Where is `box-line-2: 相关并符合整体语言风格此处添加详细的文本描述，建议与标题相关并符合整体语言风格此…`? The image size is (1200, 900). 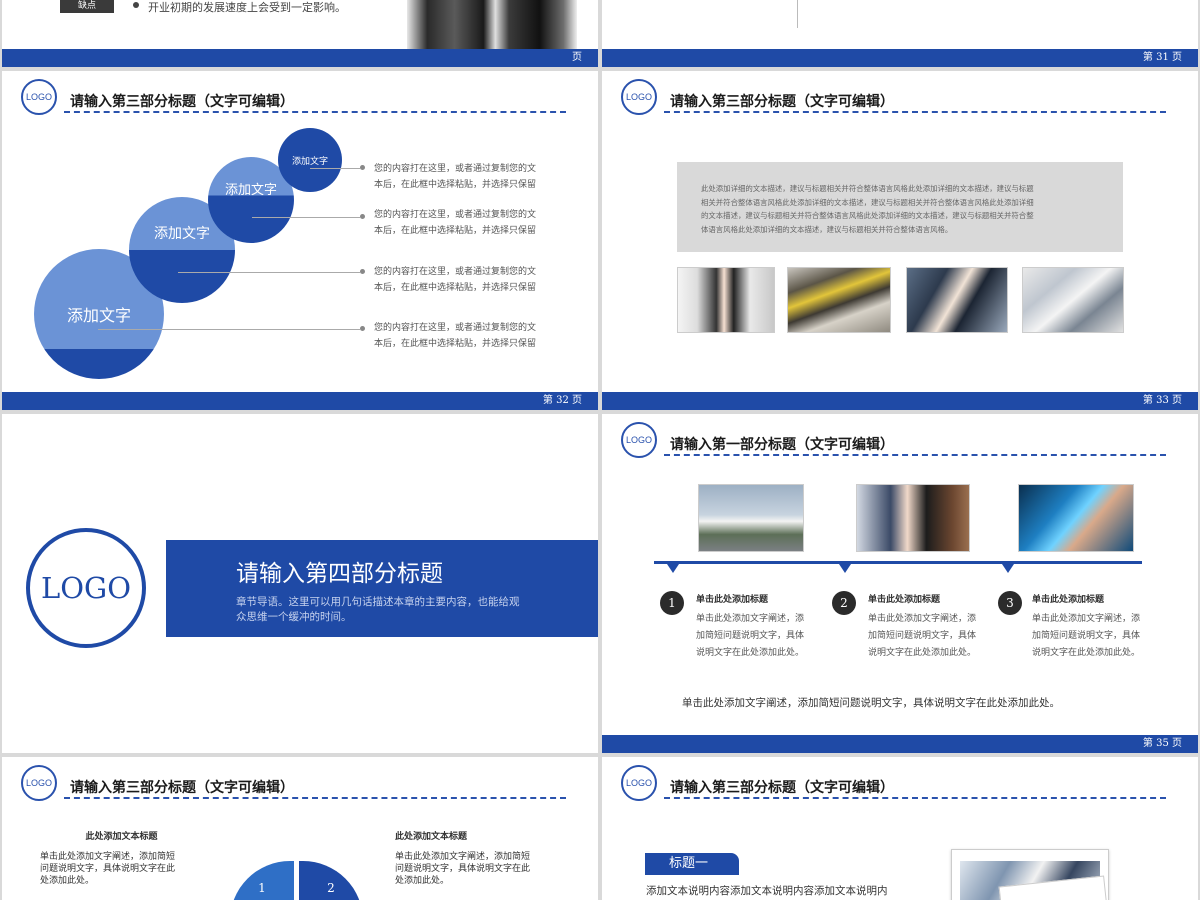
box-line-2: 相关并符合整体语言风格此处添加详细的文本描述，建议与标题相关并符合整体语言风格此… is located at coordinates (867, 202).